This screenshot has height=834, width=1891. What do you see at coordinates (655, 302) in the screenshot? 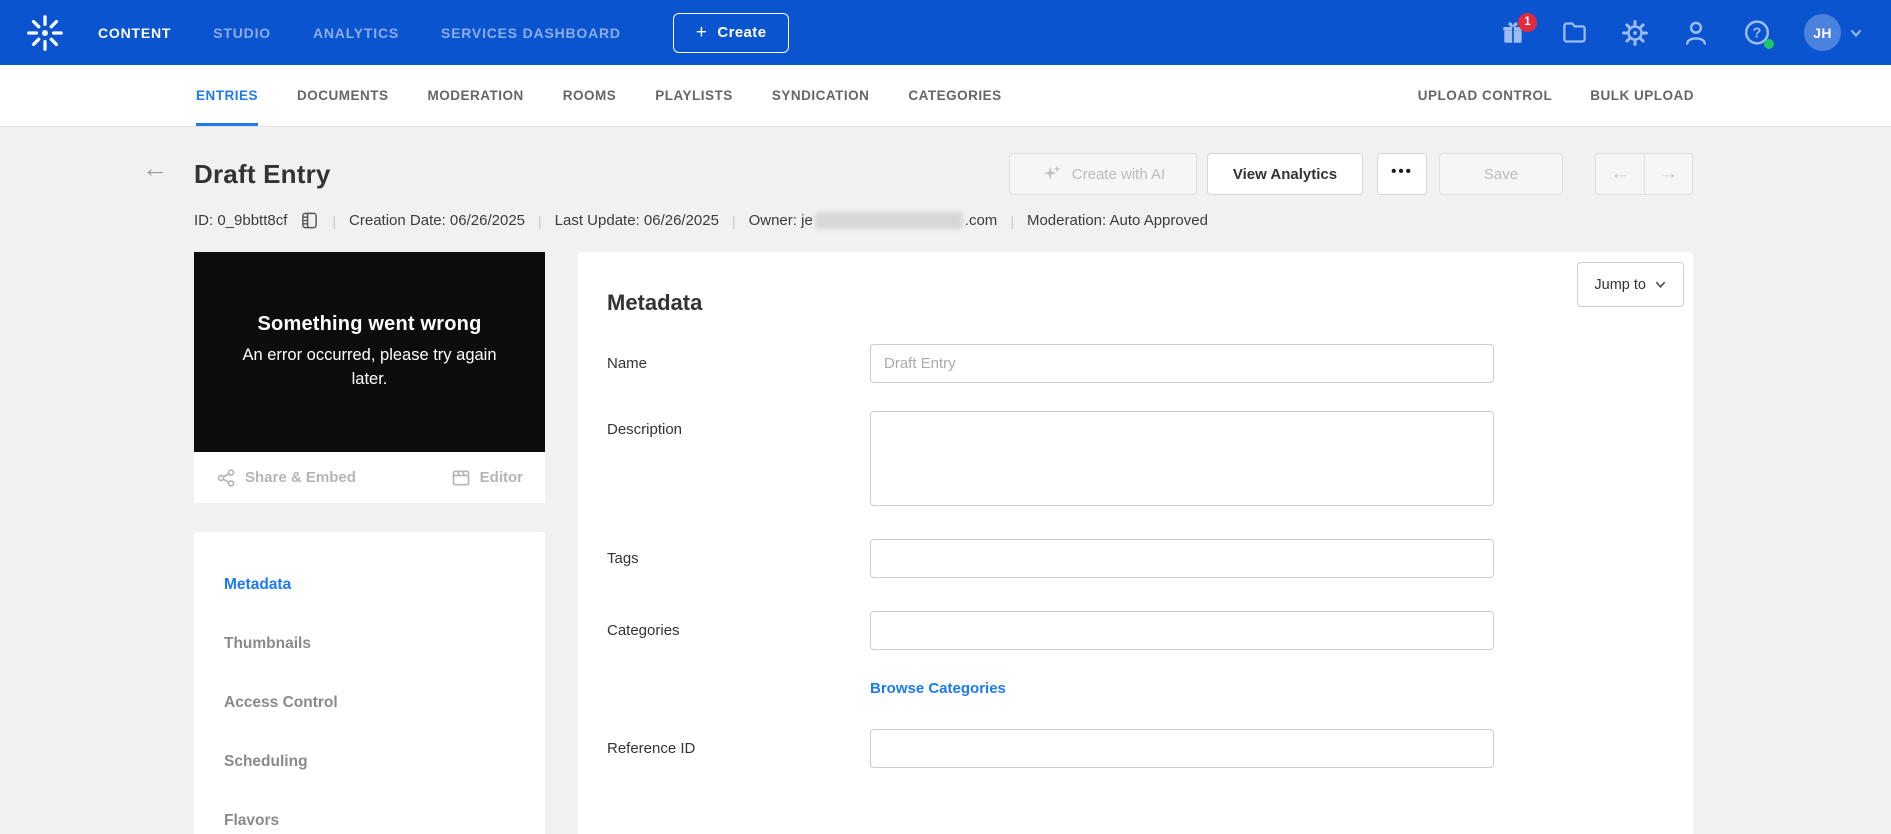
I see `metadata-heading: Metadata` at bounding box center [655, 302].